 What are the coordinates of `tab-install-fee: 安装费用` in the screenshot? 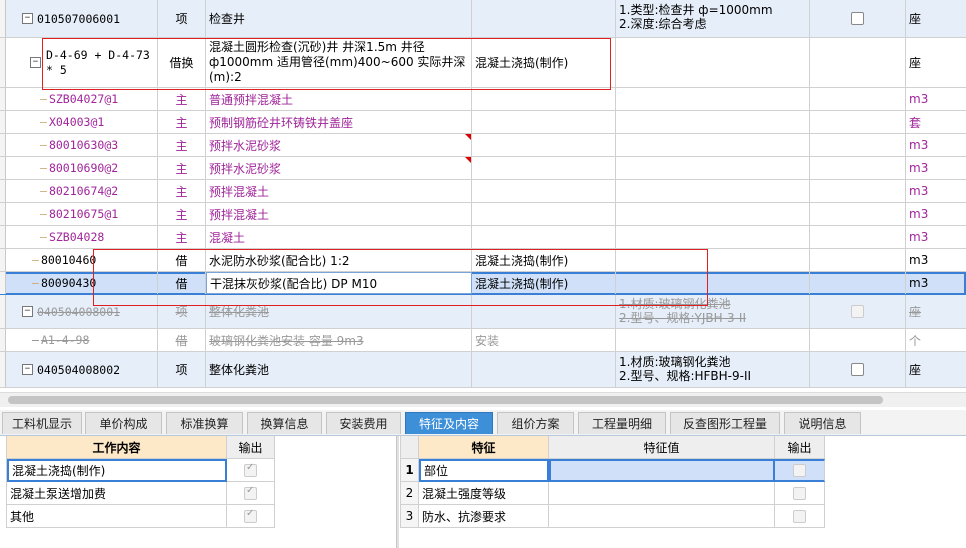 It's located at (363, 423).